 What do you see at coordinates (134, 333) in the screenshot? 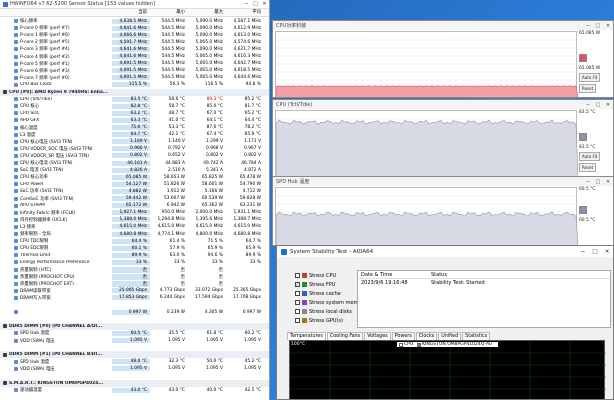
I see `table-row: SPD Hub 温度 60.5 °C 35.5 °C 61.8 °C 60.2 °C` at bounding box center [134, 333].